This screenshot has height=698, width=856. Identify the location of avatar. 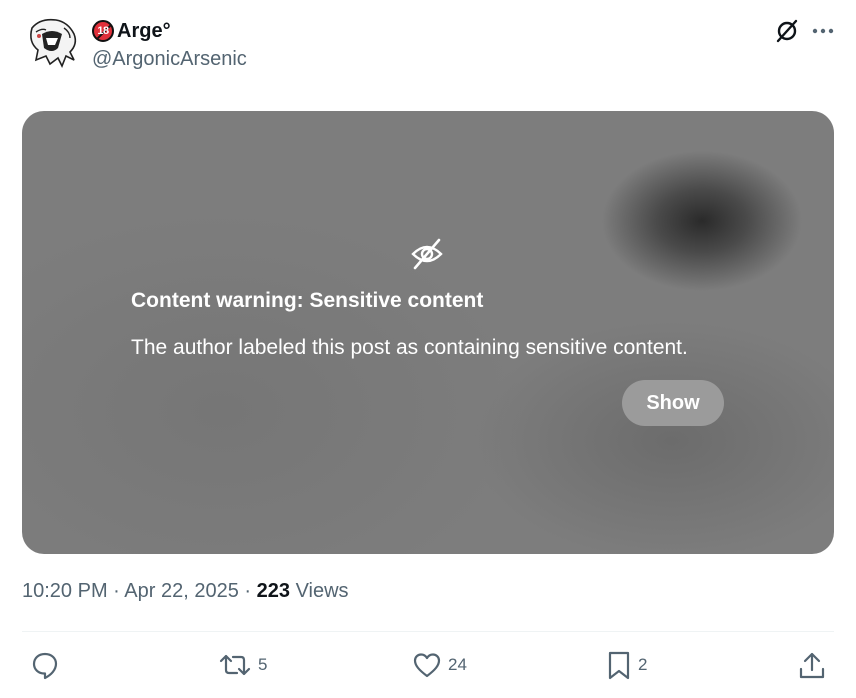
(51, 43).